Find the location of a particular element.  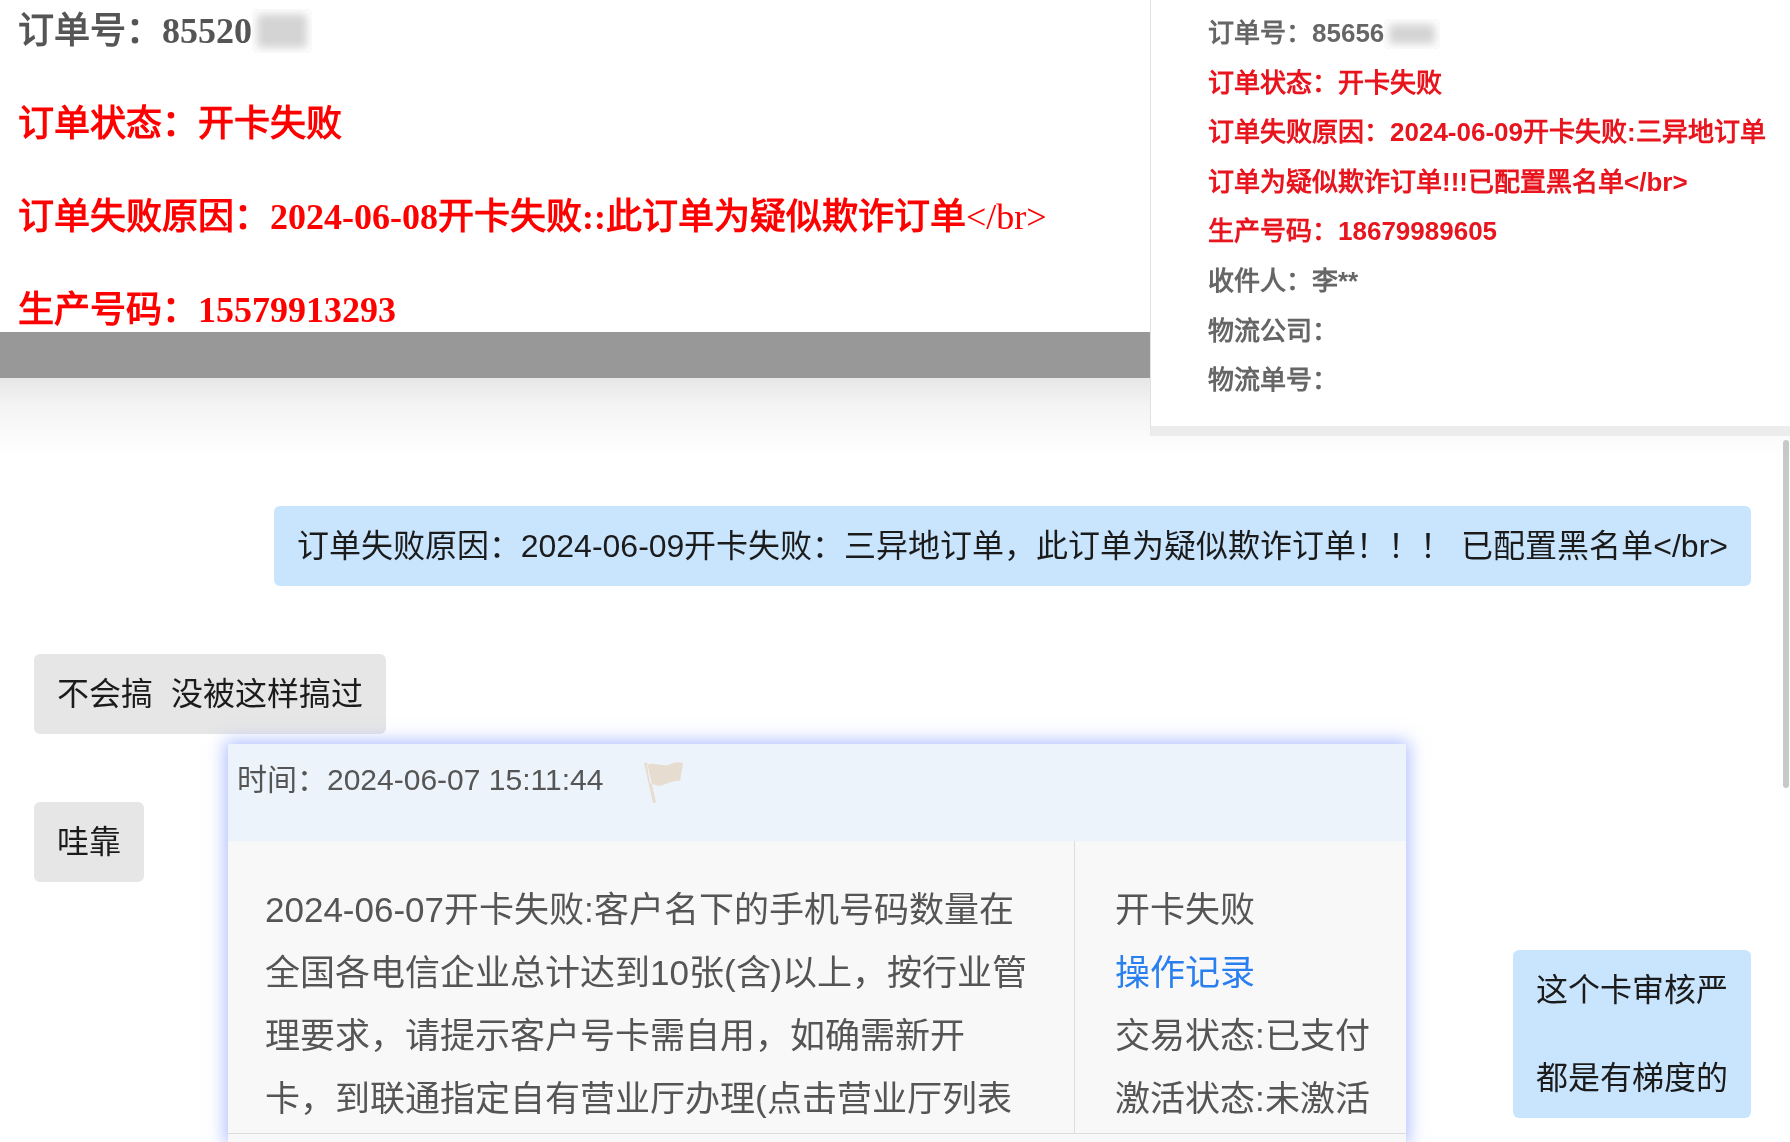

order-field-text: 收件人：李** is located at coordinates (1283, 281).